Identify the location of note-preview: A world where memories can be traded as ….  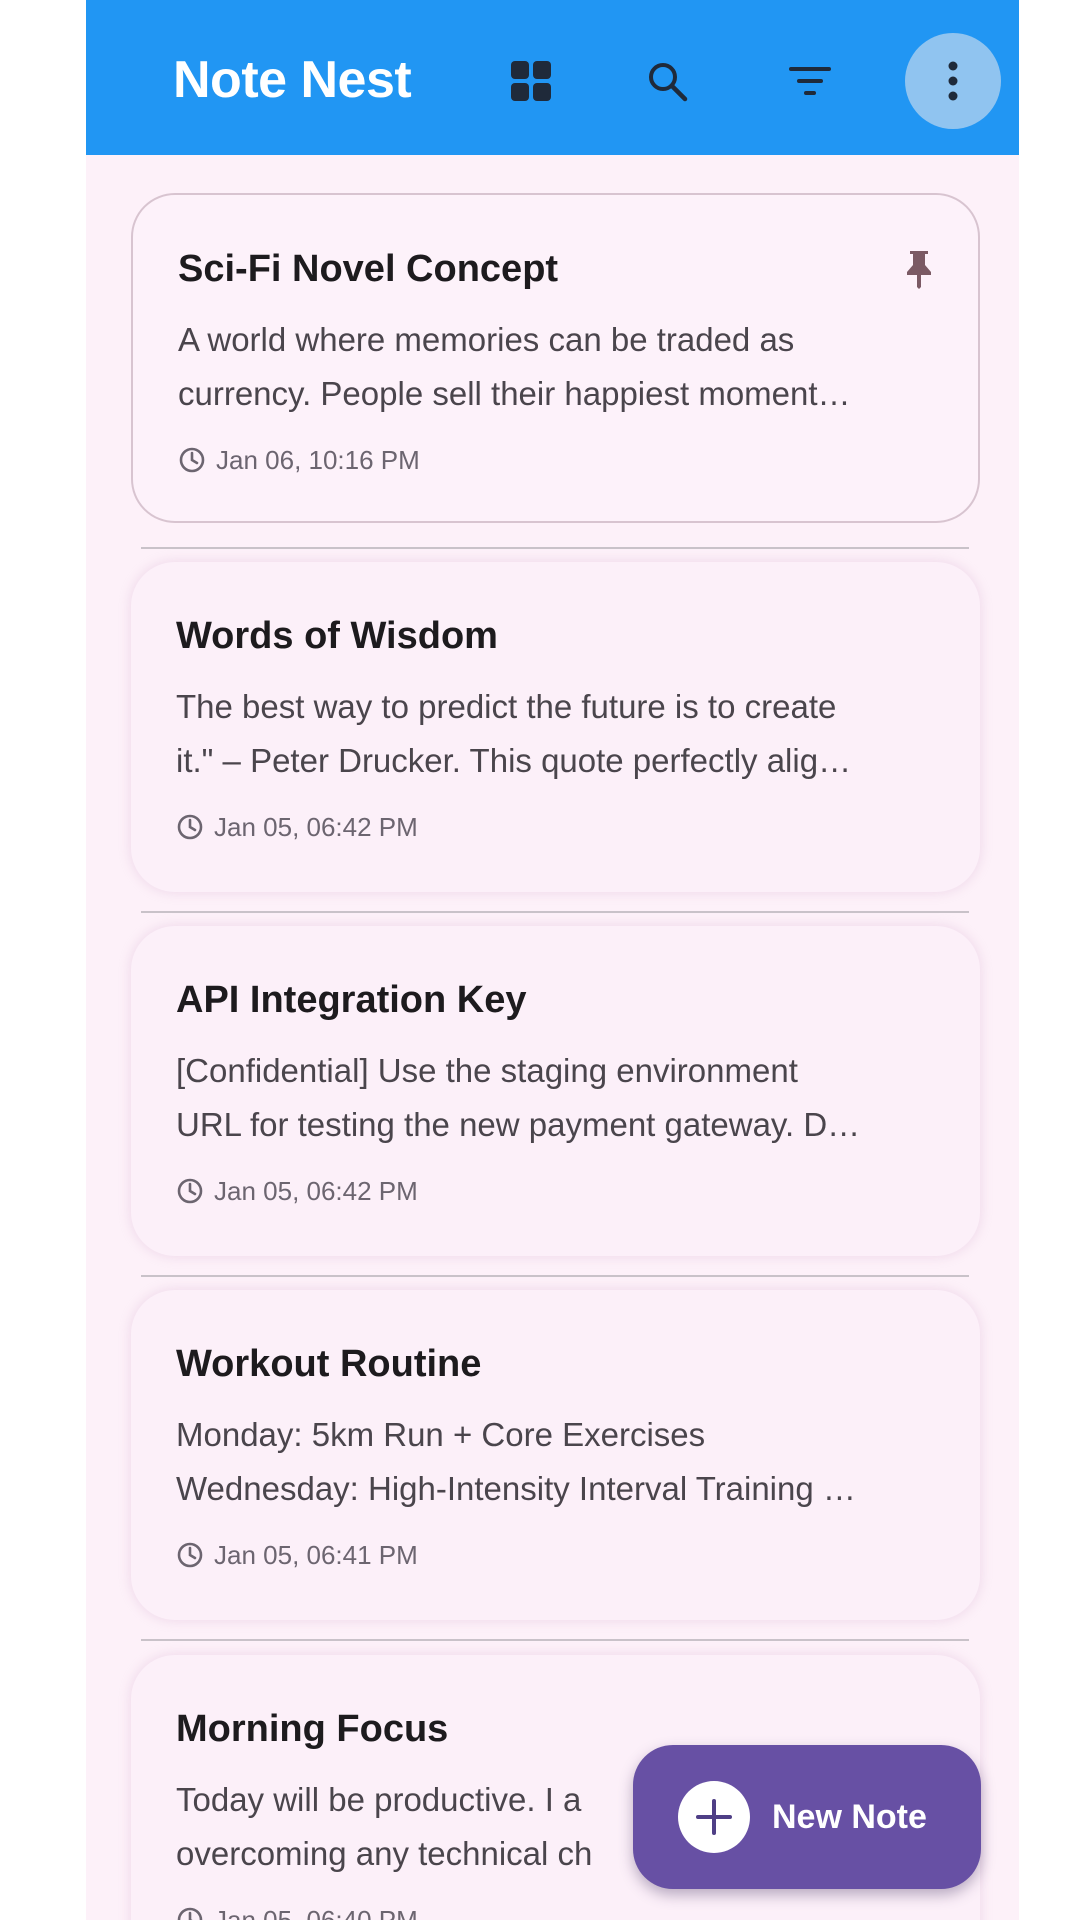
(558, 367).